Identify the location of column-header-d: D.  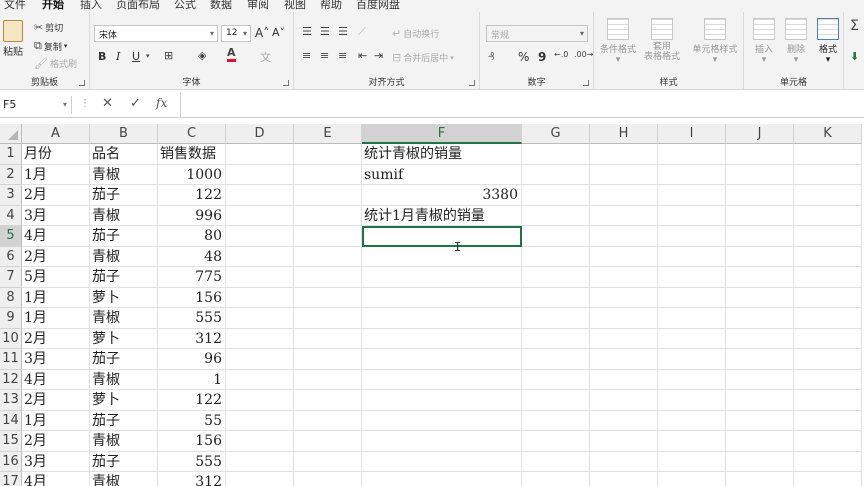
(260, 134).